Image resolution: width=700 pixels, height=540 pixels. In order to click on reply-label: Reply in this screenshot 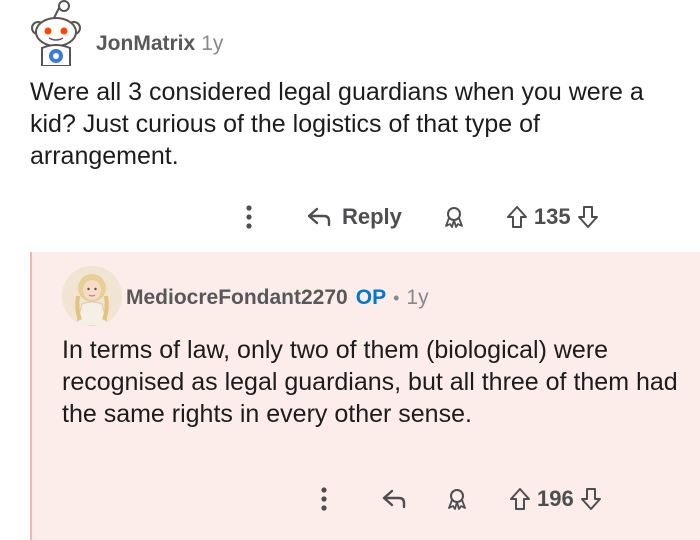, I will do `click(372, 216)`.